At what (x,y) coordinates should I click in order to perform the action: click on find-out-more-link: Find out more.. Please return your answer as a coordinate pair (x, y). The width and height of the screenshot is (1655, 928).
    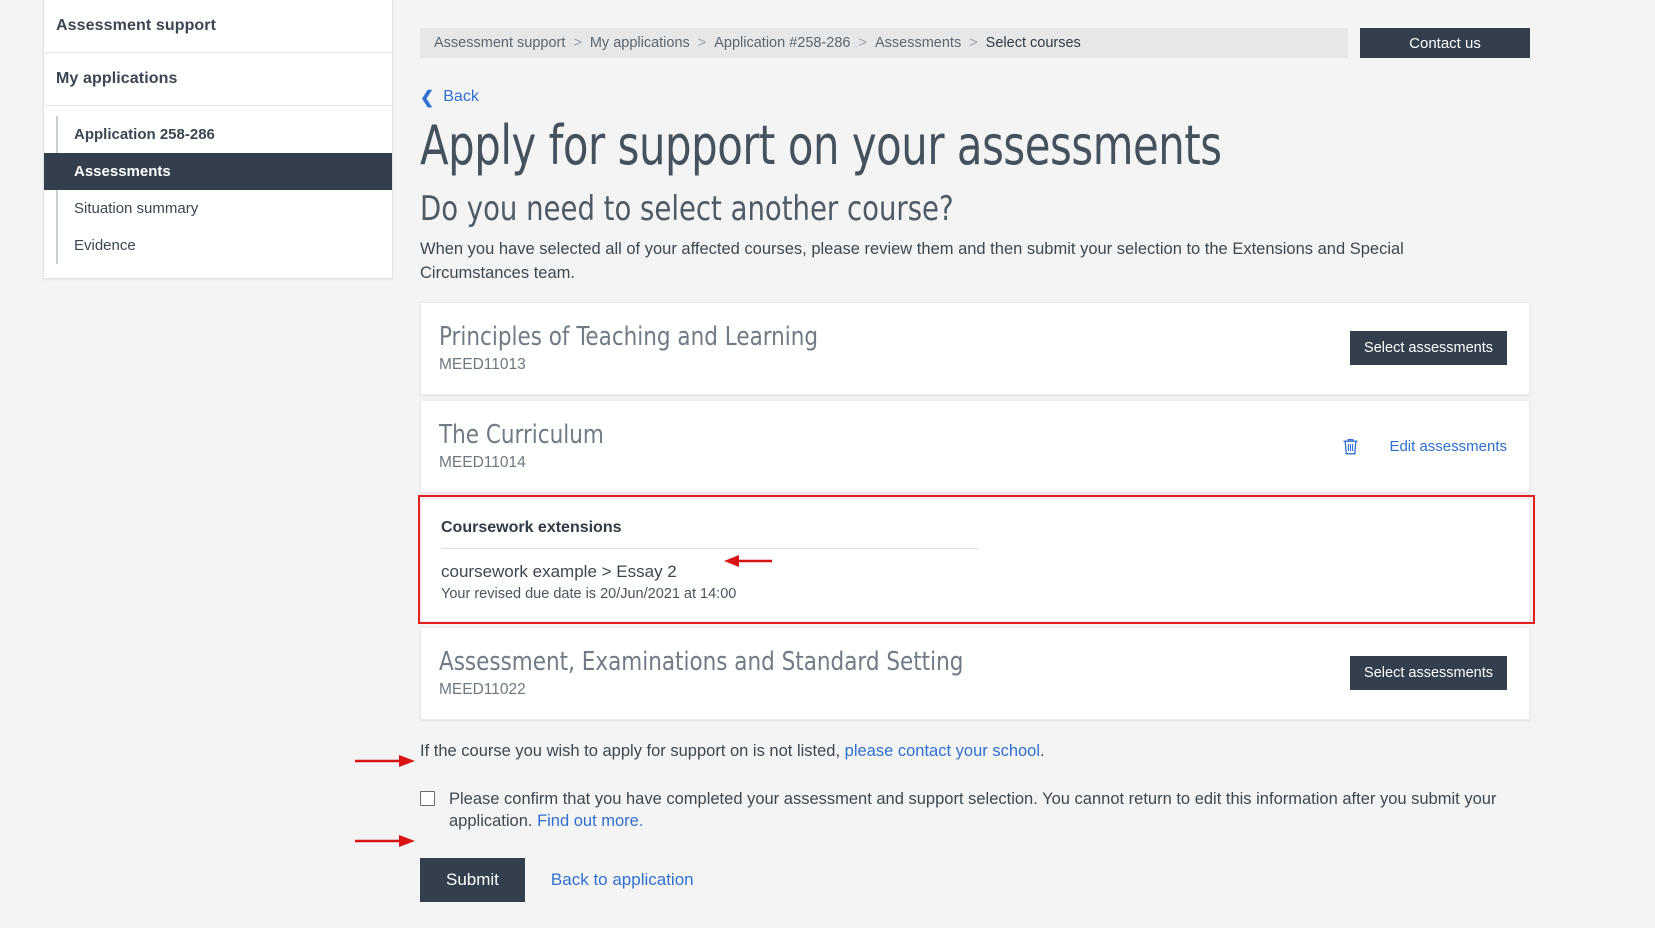
    Looking at the image, I should click on (590, 821).